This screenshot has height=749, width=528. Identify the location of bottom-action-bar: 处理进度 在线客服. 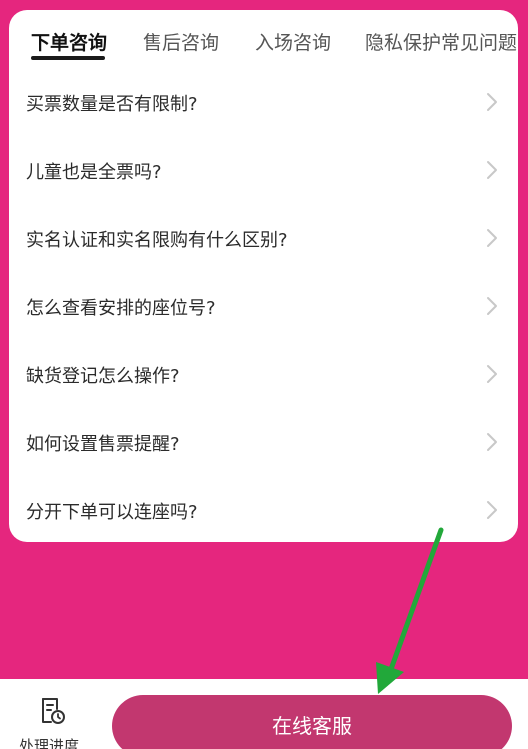
(264, 714).